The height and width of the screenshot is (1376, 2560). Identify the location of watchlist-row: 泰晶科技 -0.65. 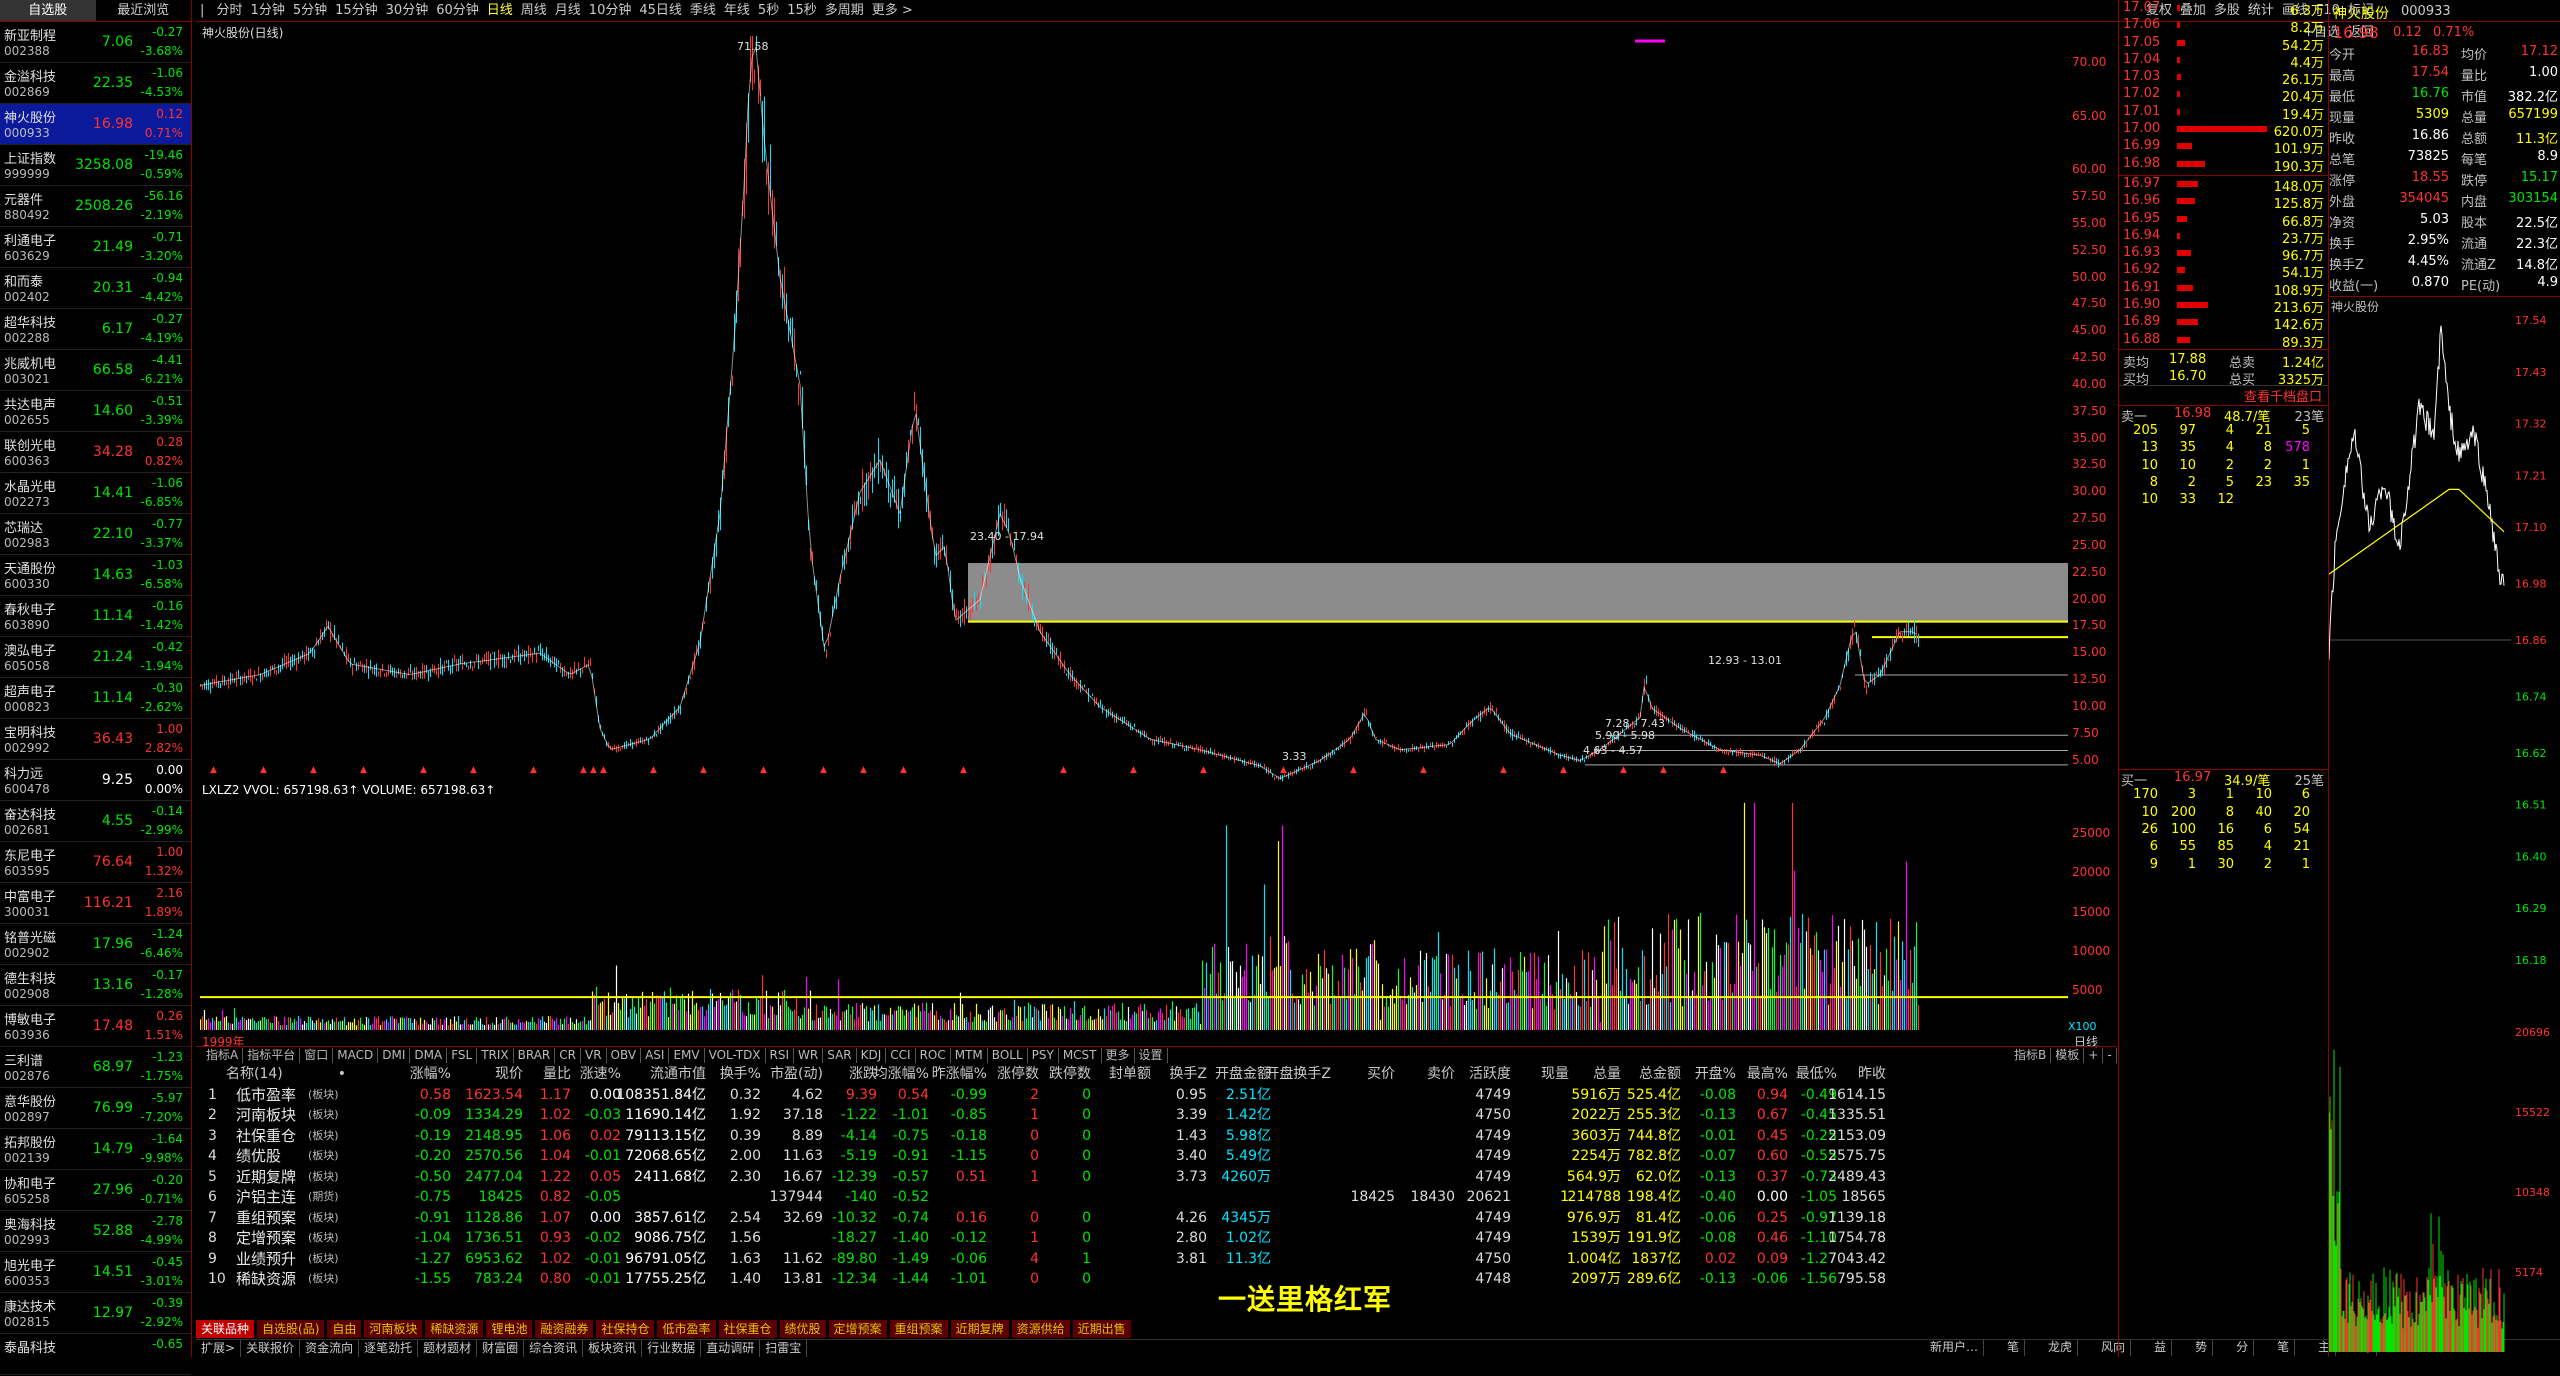
(95, 1354).